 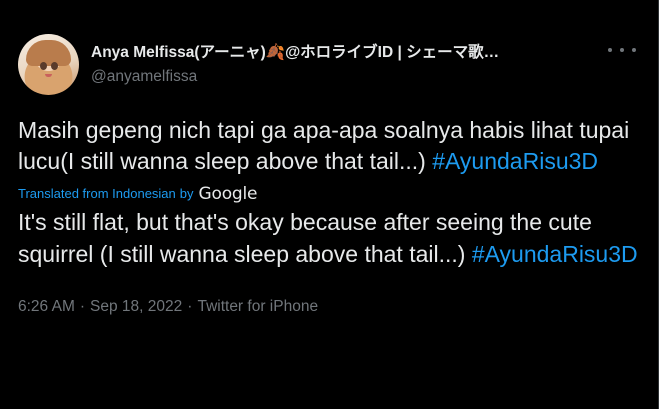 I want to click on avatar-mouth, so click(x=48, y=75).